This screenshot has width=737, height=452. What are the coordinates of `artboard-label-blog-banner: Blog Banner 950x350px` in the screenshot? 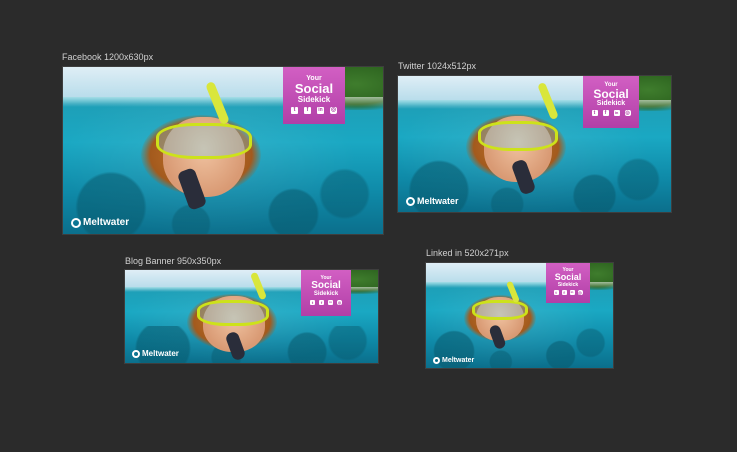 It's located at (173, 261).